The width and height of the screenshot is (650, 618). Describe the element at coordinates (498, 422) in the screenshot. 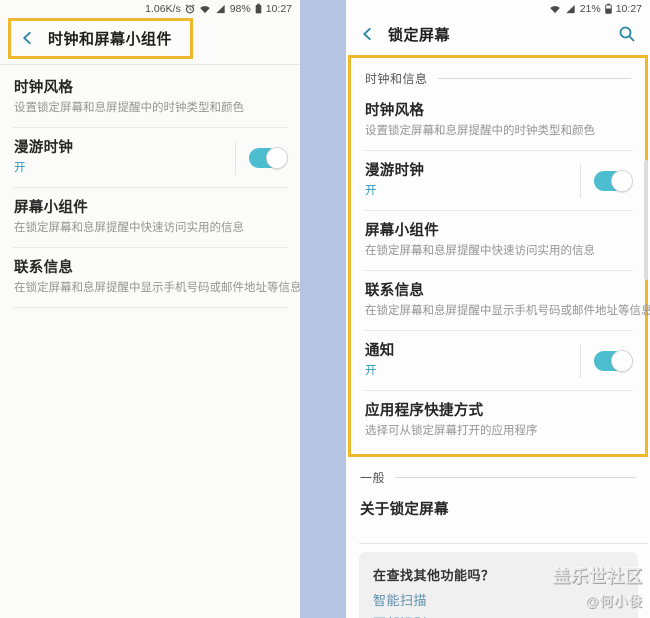

I see `row-app-shortcuts: 应用程序快捷方式 选择可从锁定屏幕打开的应用程序` at that location.